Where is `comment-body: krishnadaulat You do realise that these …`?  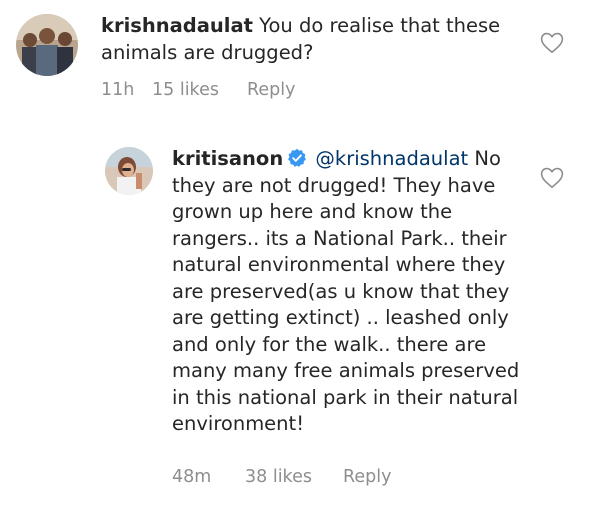 comment-body: krishnadaulat You do realise that these … is located at coordinates (301, 39).